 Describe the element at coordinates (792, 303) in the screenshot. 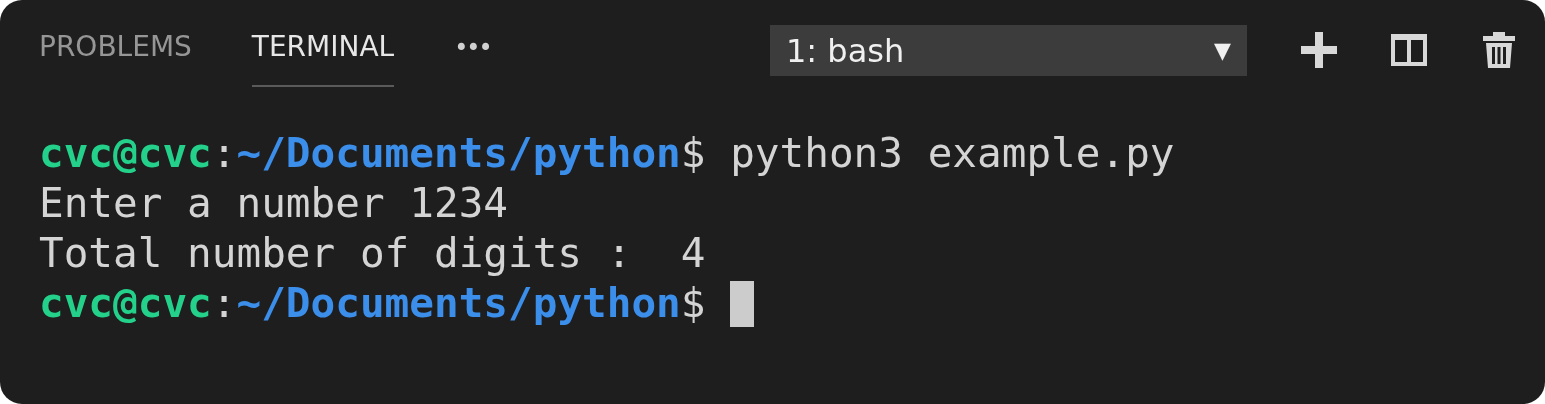

I see `terminal-line: cvc@cvc:~/Documents/python$` at that location.